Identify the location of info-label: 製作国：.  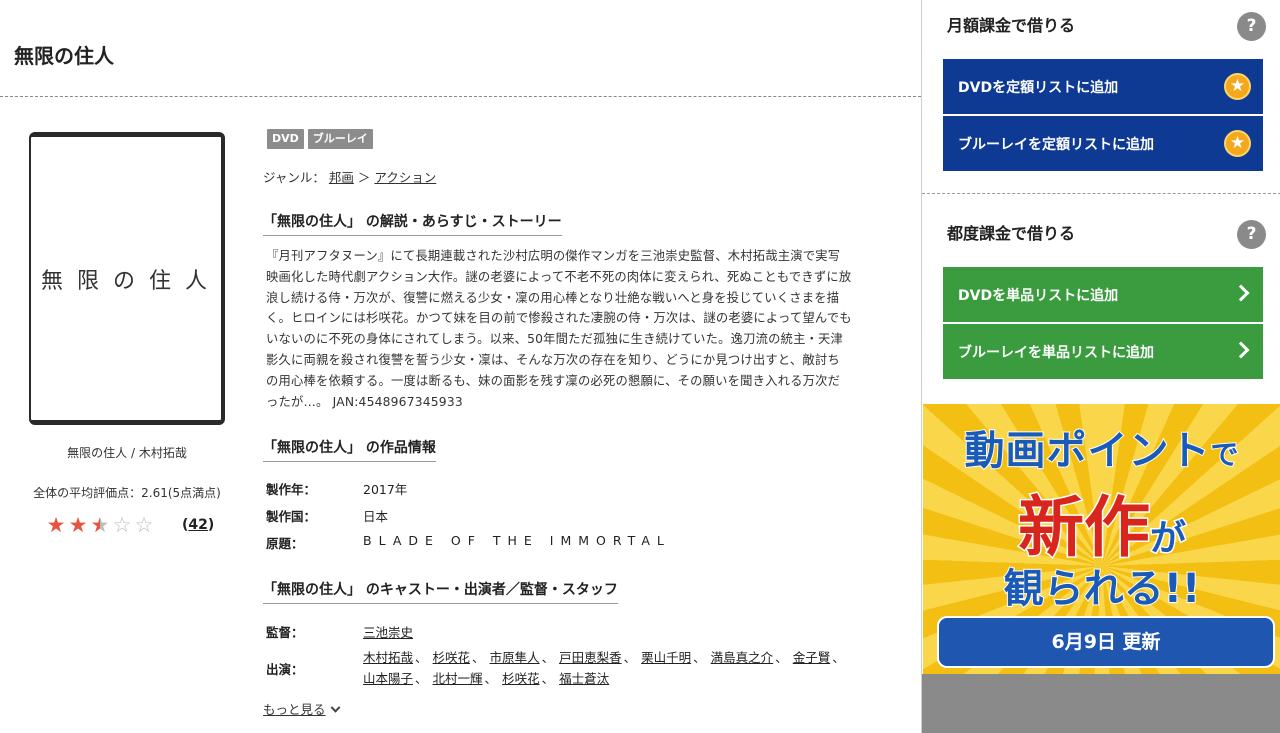
(291, 516).